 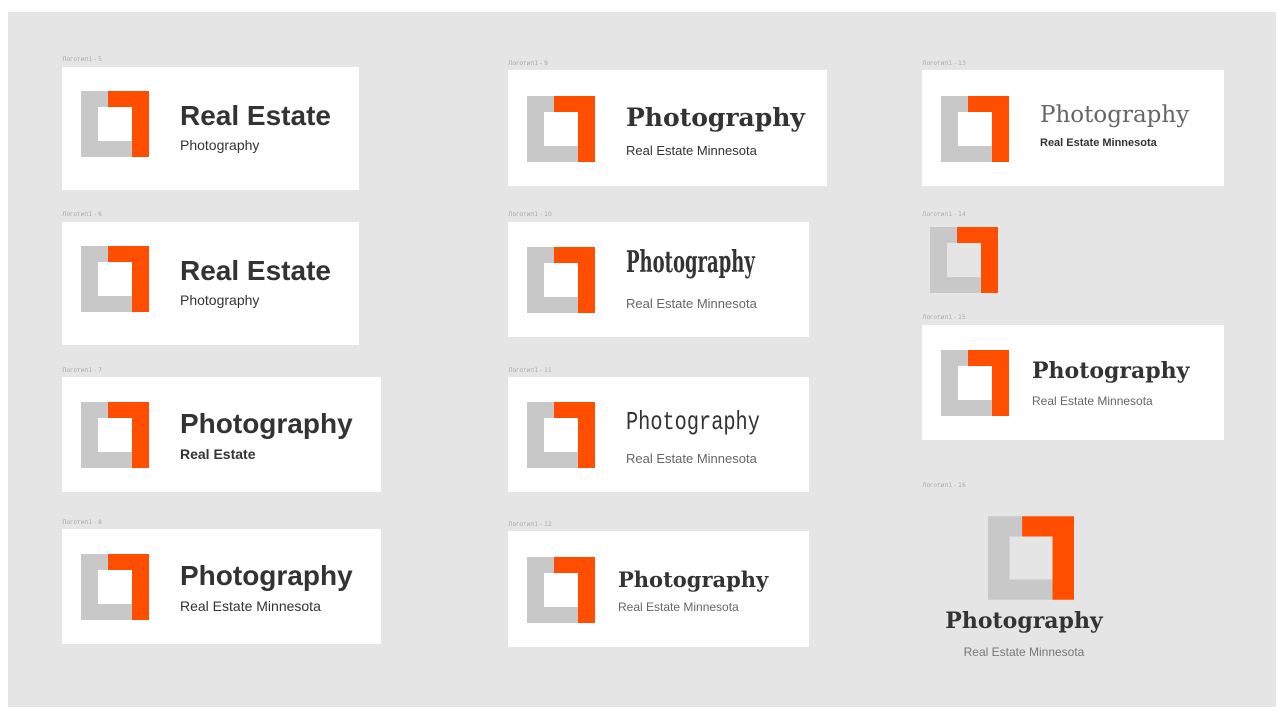 What do you see at coordinates (530, 371) in the screenshot?
I see `frame-label: Логотип1 - 11` at bounding box center [530, 371].